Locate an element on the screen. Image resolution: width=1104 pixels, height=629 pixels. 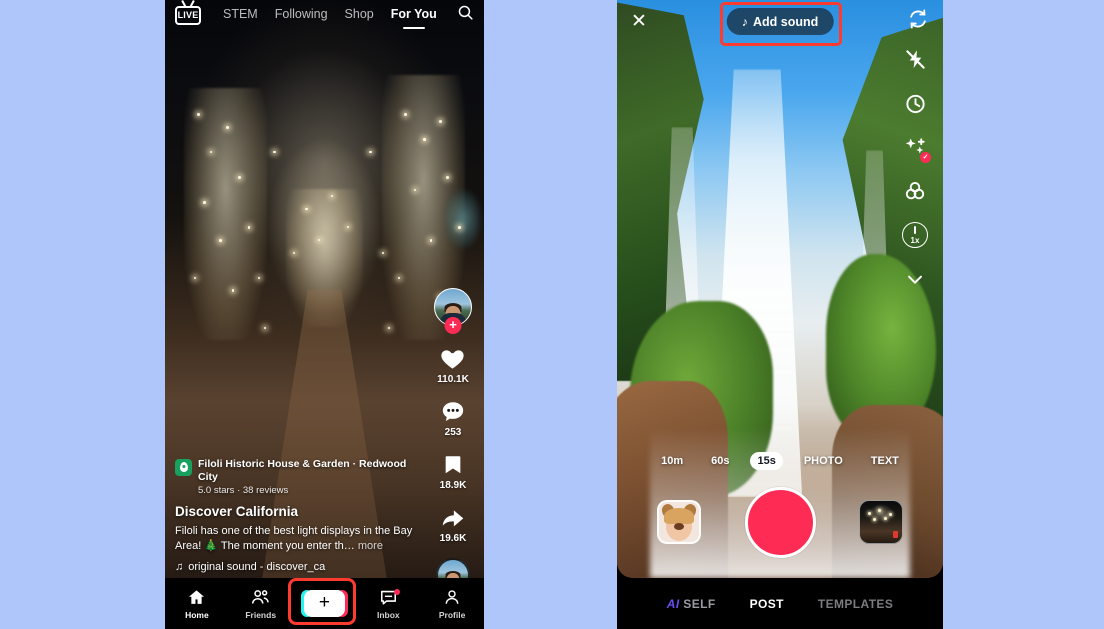
comment-icon is located at coordinates (453, 411).